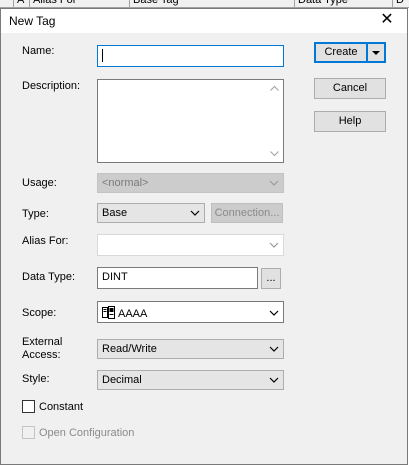 The image size is (409, 466). Describe the element at coordinates (340, 52) in the screenshot. I see `create-button: Create` at that location.